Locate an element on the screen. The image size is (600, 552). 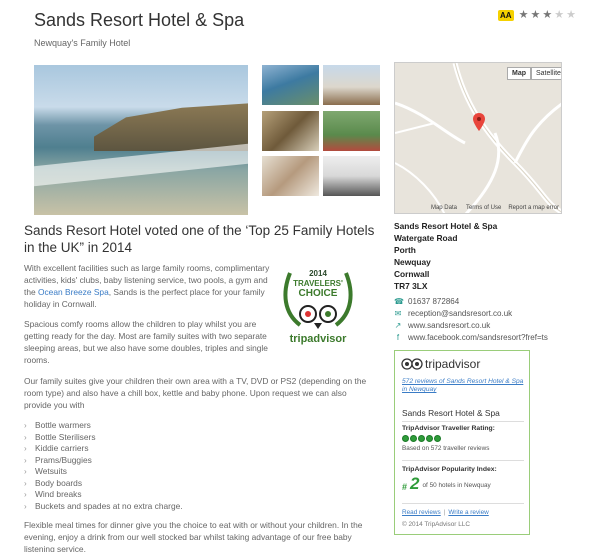
read-reviews-link: Read reviews is located at coordinates (421, 512).